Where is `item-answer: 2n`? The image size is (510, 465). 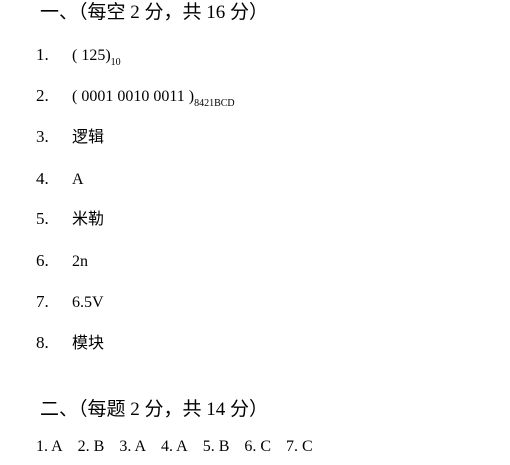 item-answer: 2n is located at coordinates (80, 261).